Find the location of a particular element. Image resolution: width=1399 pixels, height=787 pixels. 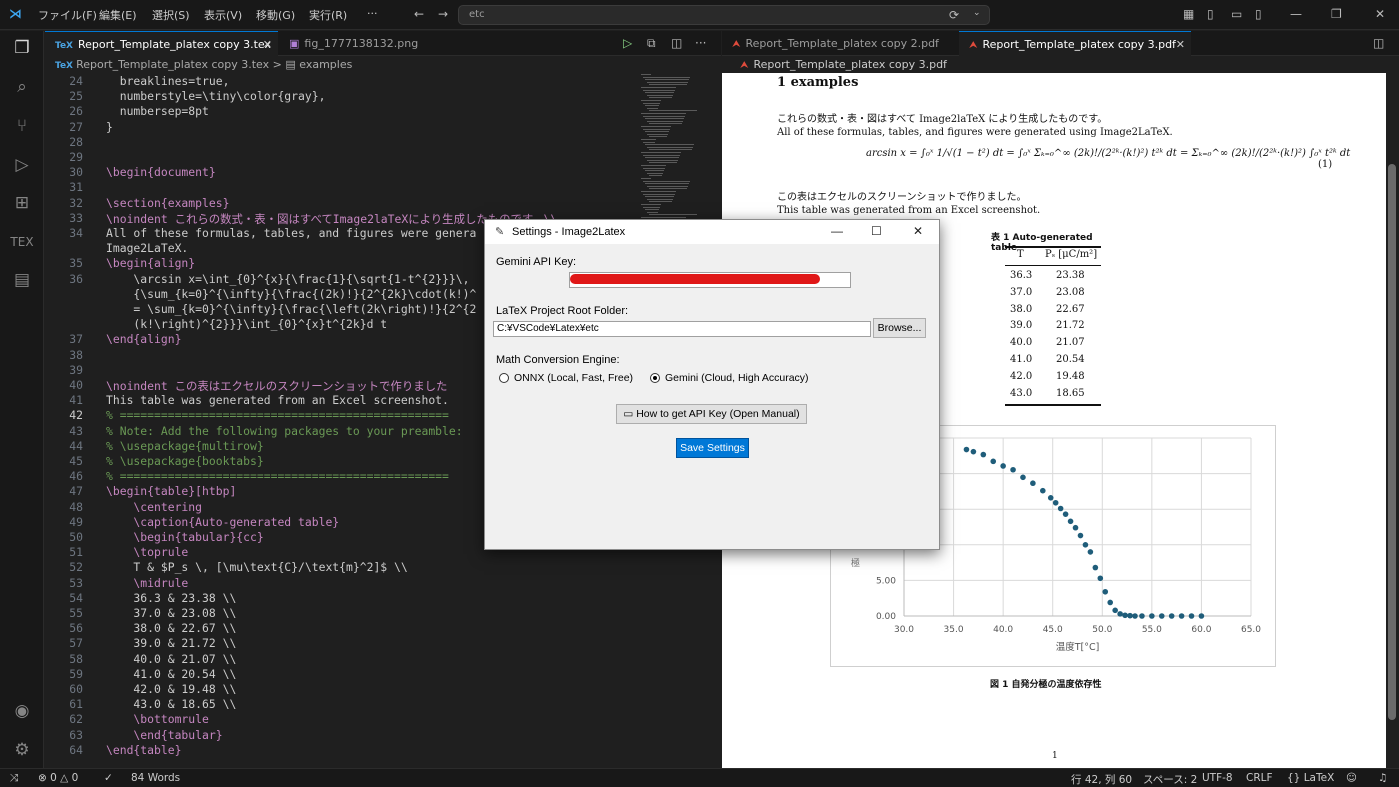

page-number: 1 is located at coordinates (1055, 756).